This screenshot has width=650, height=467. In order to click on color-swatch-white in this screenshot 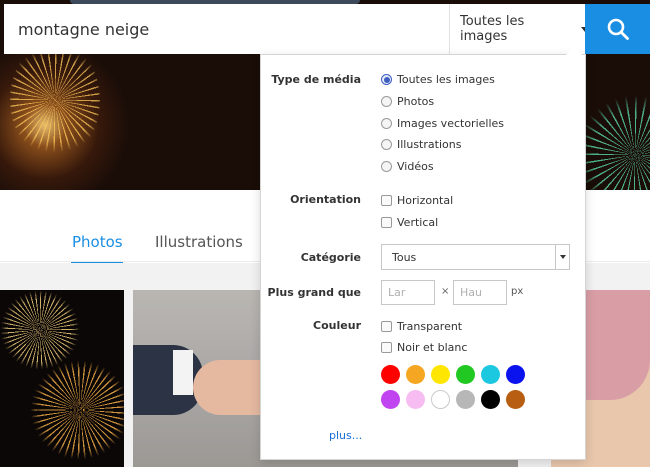, I will do `click(440, 399)`.